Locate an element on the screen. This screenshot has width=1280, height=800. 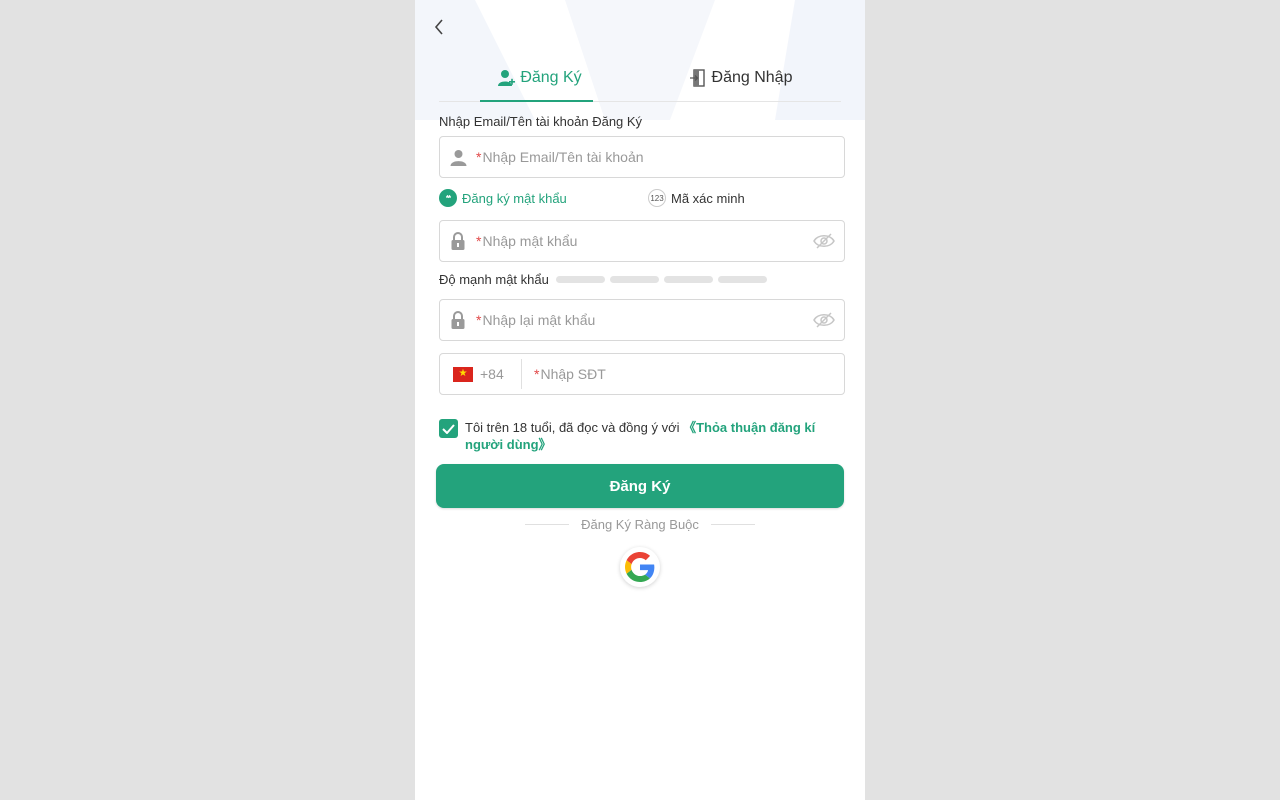
account-label: Nhập Email/Tên tài khoản Đăng Ký is located at coordinates (541, 121).